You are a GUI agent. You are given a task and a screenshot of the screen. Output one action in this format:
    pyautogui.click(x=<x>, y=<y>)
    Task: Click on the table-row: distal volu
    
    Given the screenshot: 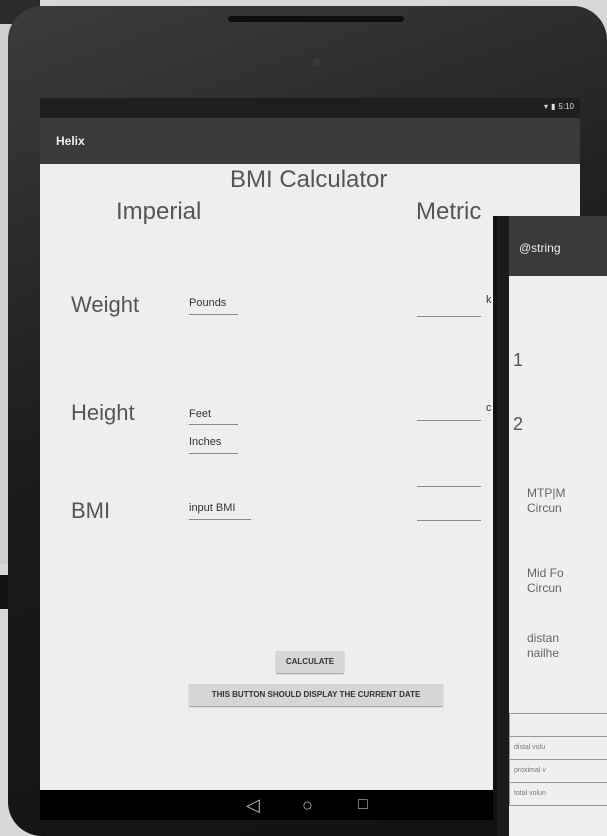 What is the action you would take?
    pyautogui.click(x=558, y=748)
    